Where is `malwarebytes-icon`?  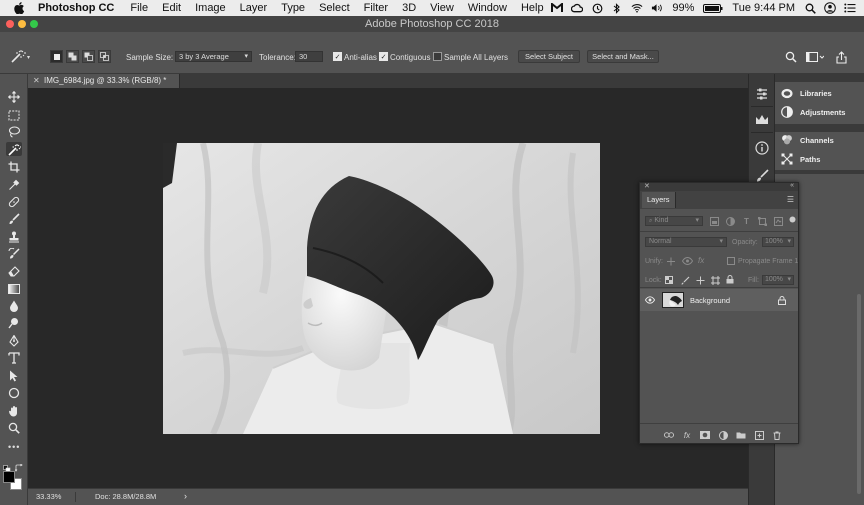
malwarebytes-icon is located at coordinates (557, 8).